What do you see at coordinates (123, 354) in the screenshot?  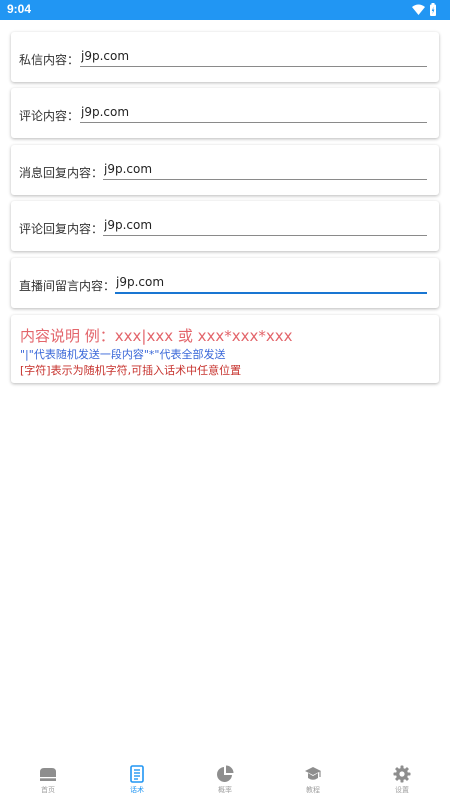 I see `description-random-rule: "|"代表随机发送一段内容"*"代表全部发送` at bounding box center [123, 354].